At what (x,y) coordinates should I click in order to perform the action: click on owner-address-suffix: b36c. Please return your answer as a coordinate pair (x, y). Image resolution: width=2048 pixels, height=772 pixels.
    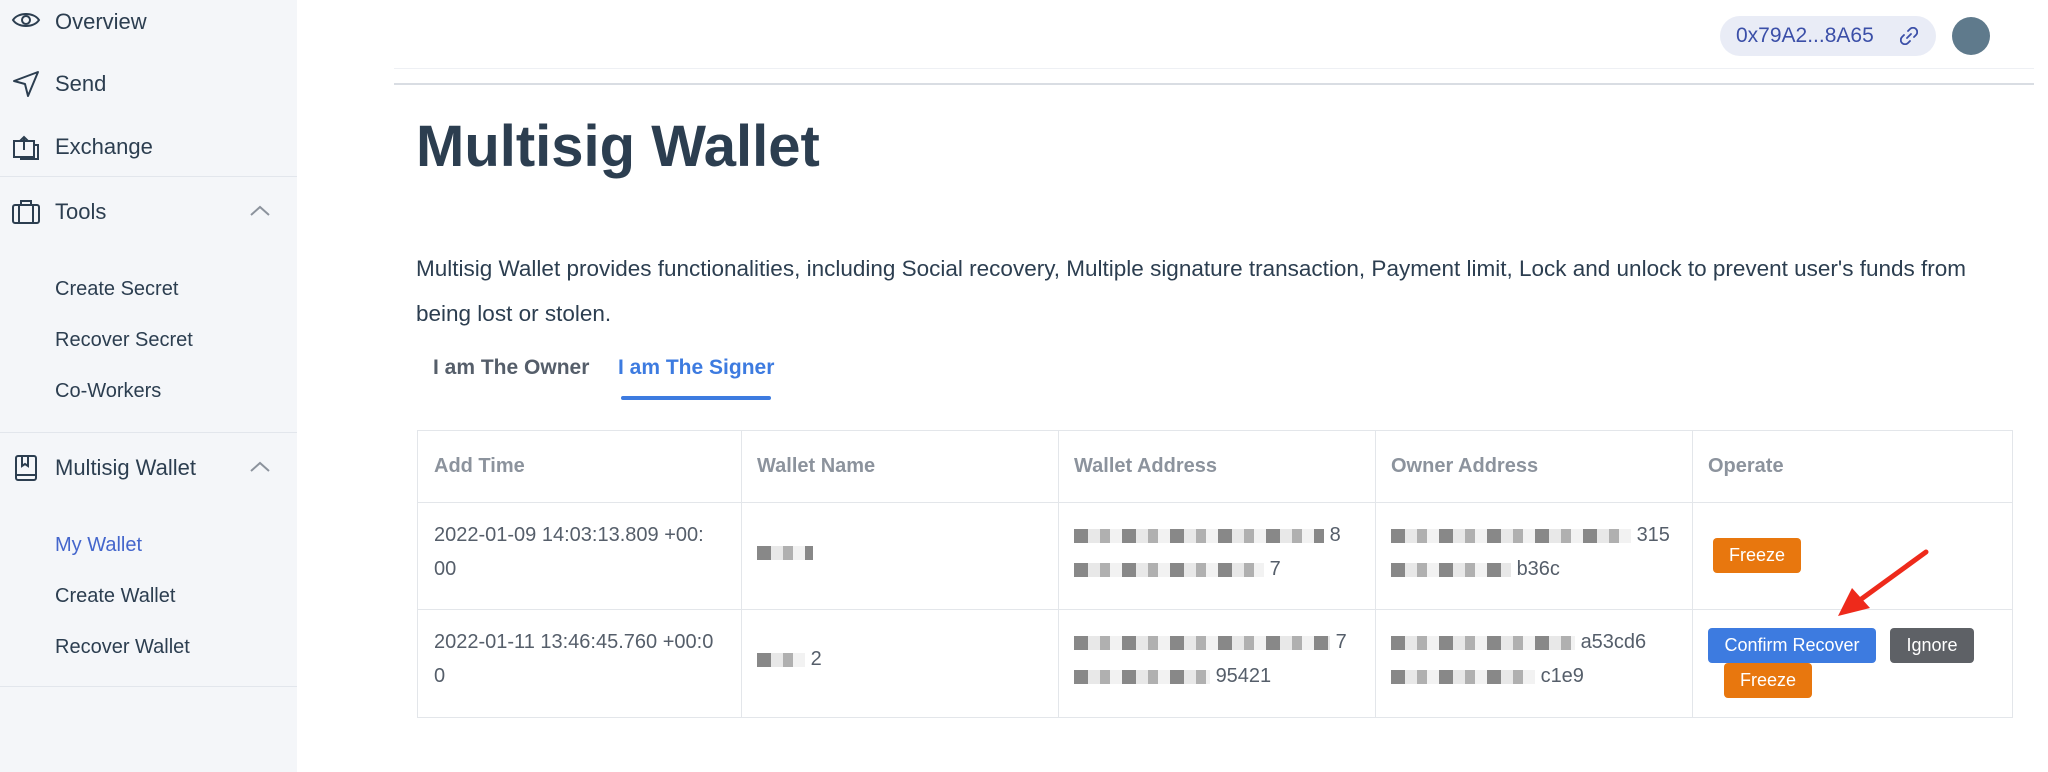
    Looking at the image, I should click on (1538, 569).